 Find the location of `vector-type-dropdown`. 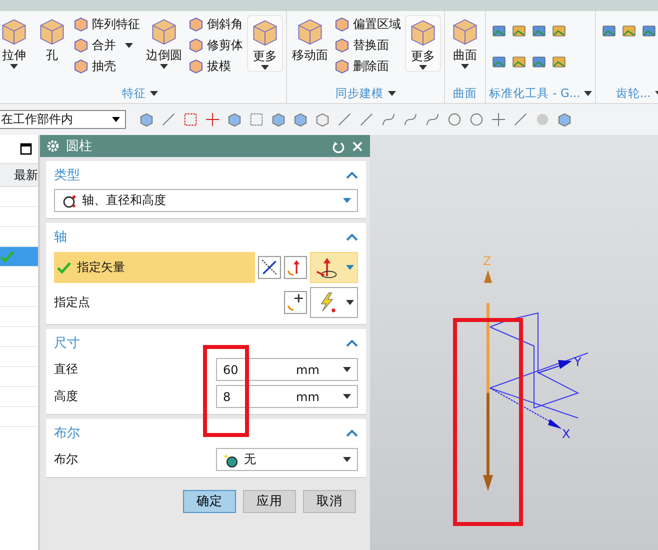

vector-type-dropdown is located at coordinates (334, 267).